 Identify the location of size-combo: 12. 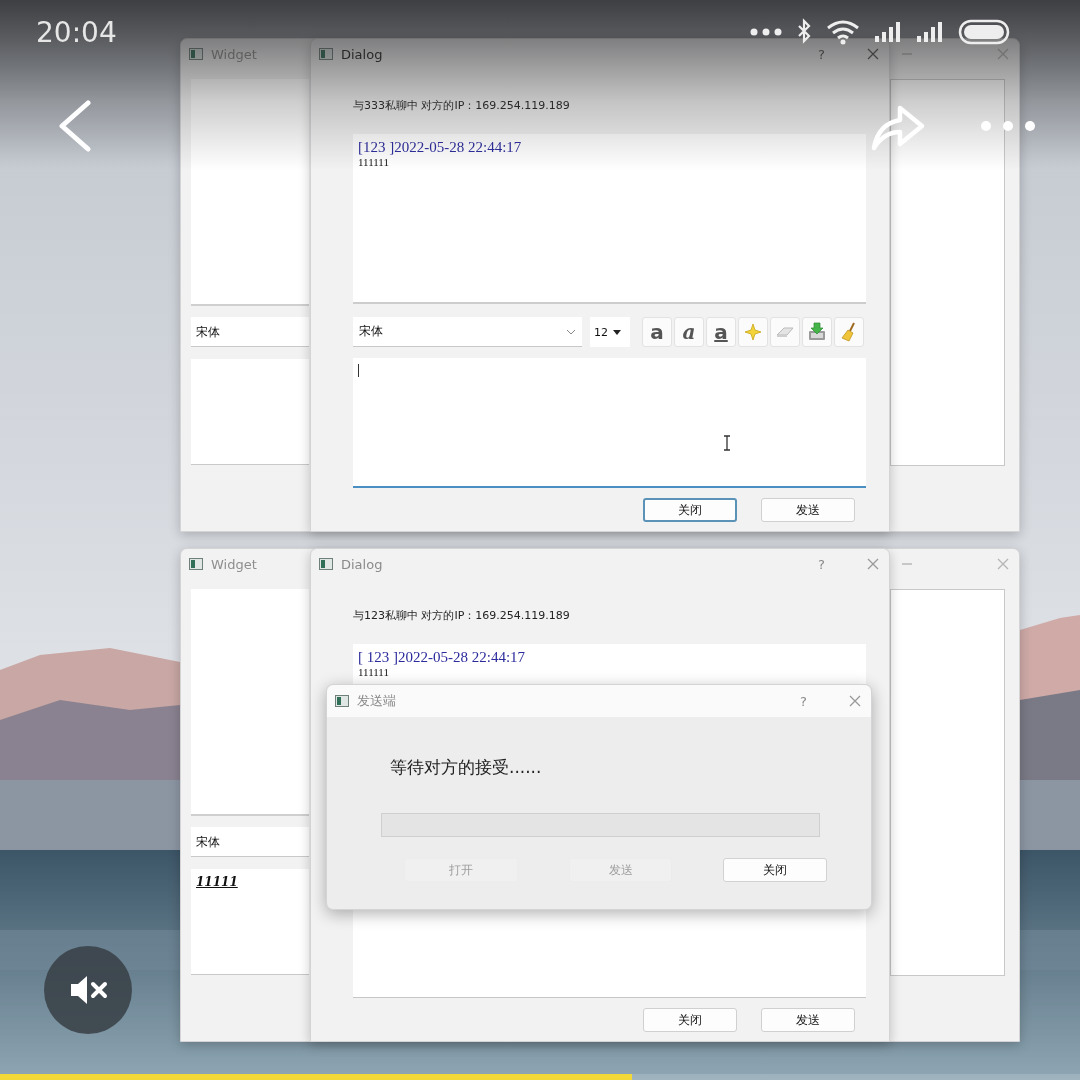
(610, 332).